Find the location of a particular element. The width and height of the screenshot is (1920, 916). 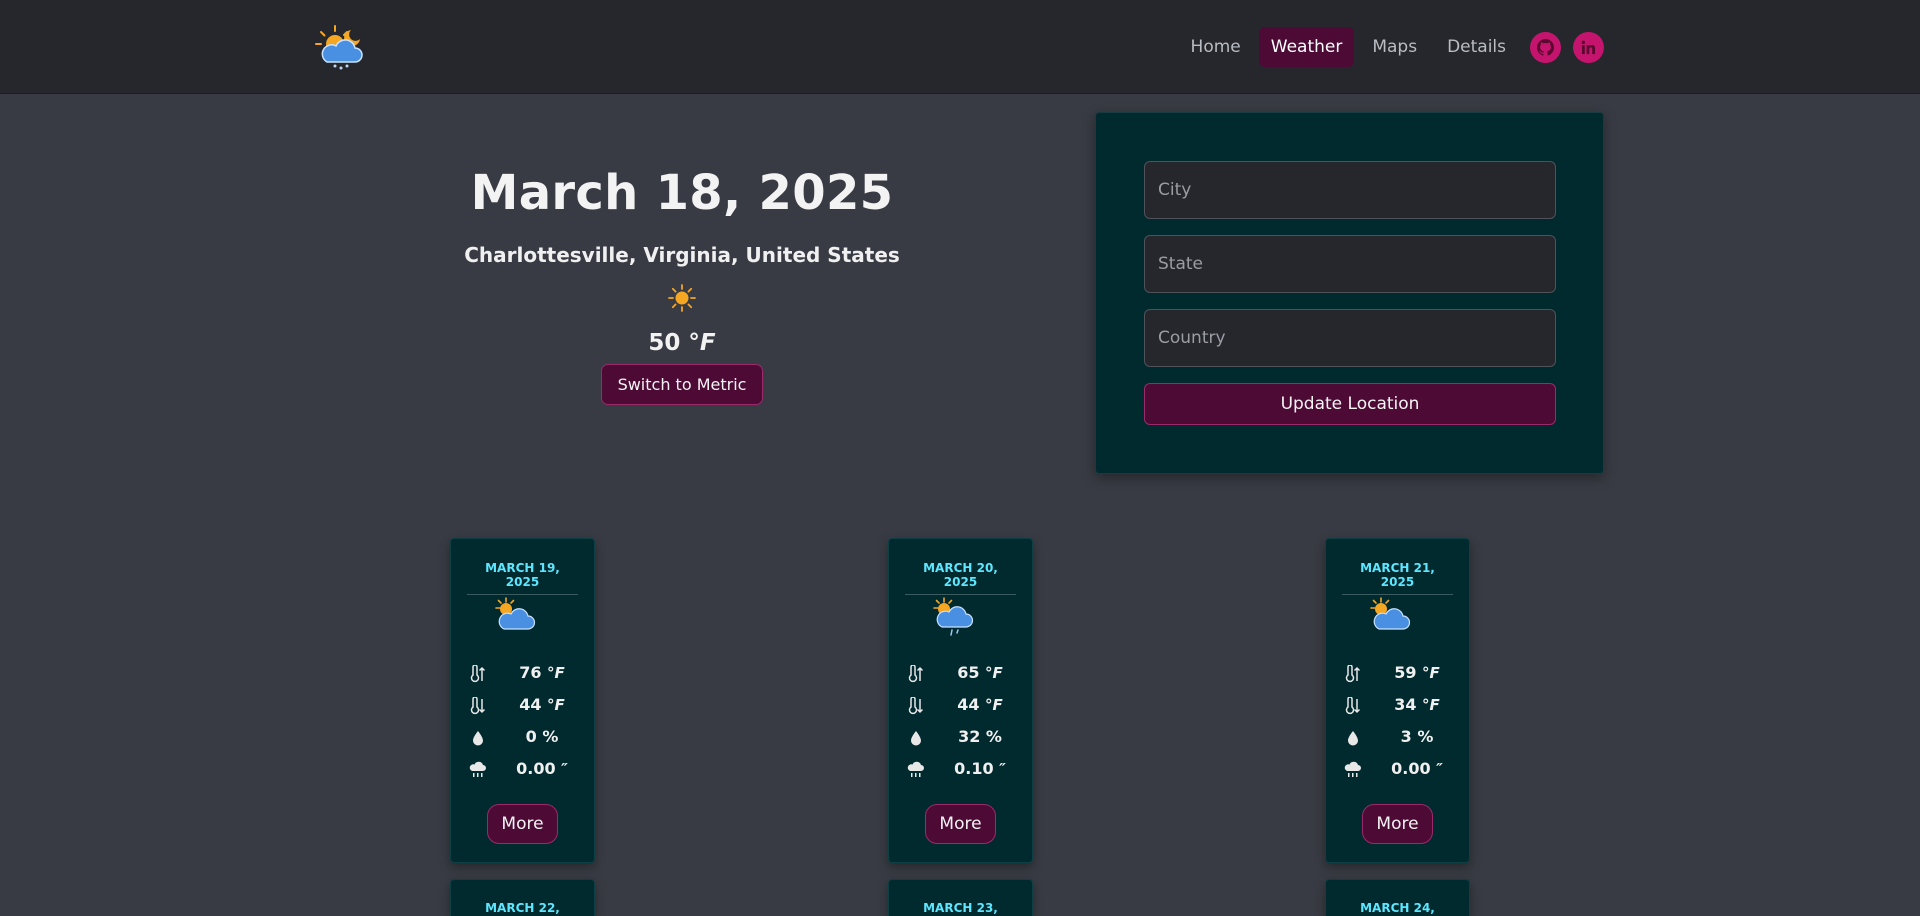

partly-cloudy-rain-icon is located at coordinates (953, 616).